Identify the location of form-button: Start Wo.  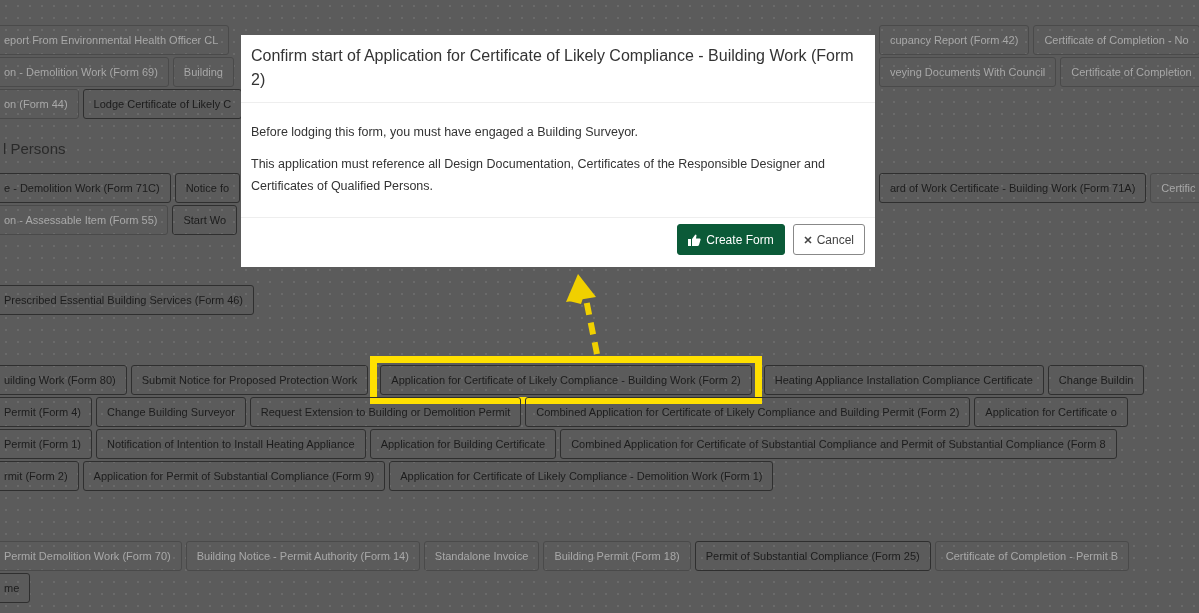
(205, 220).